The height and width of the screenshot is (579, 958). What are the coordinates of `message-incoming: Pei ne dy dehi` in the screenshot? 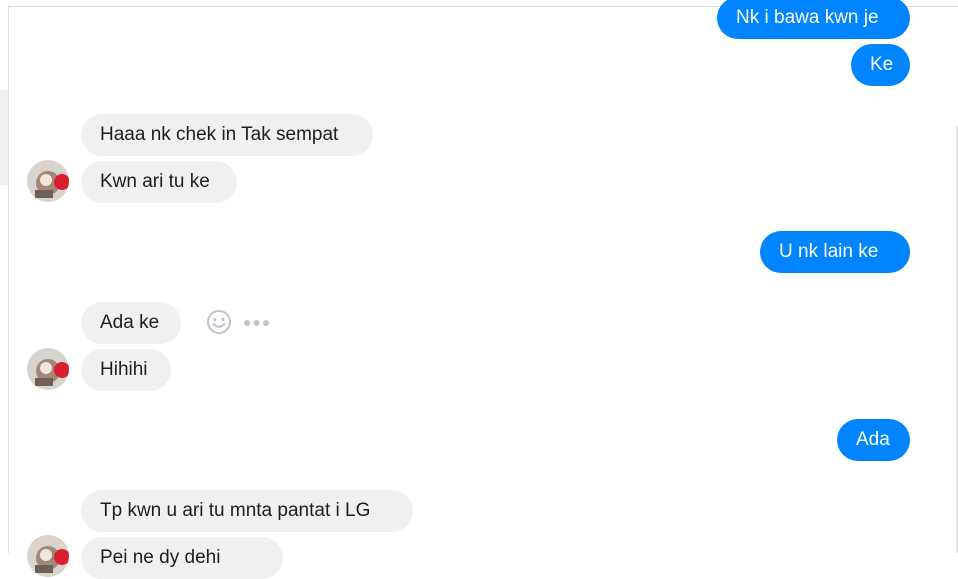 It's located at (182, 558).